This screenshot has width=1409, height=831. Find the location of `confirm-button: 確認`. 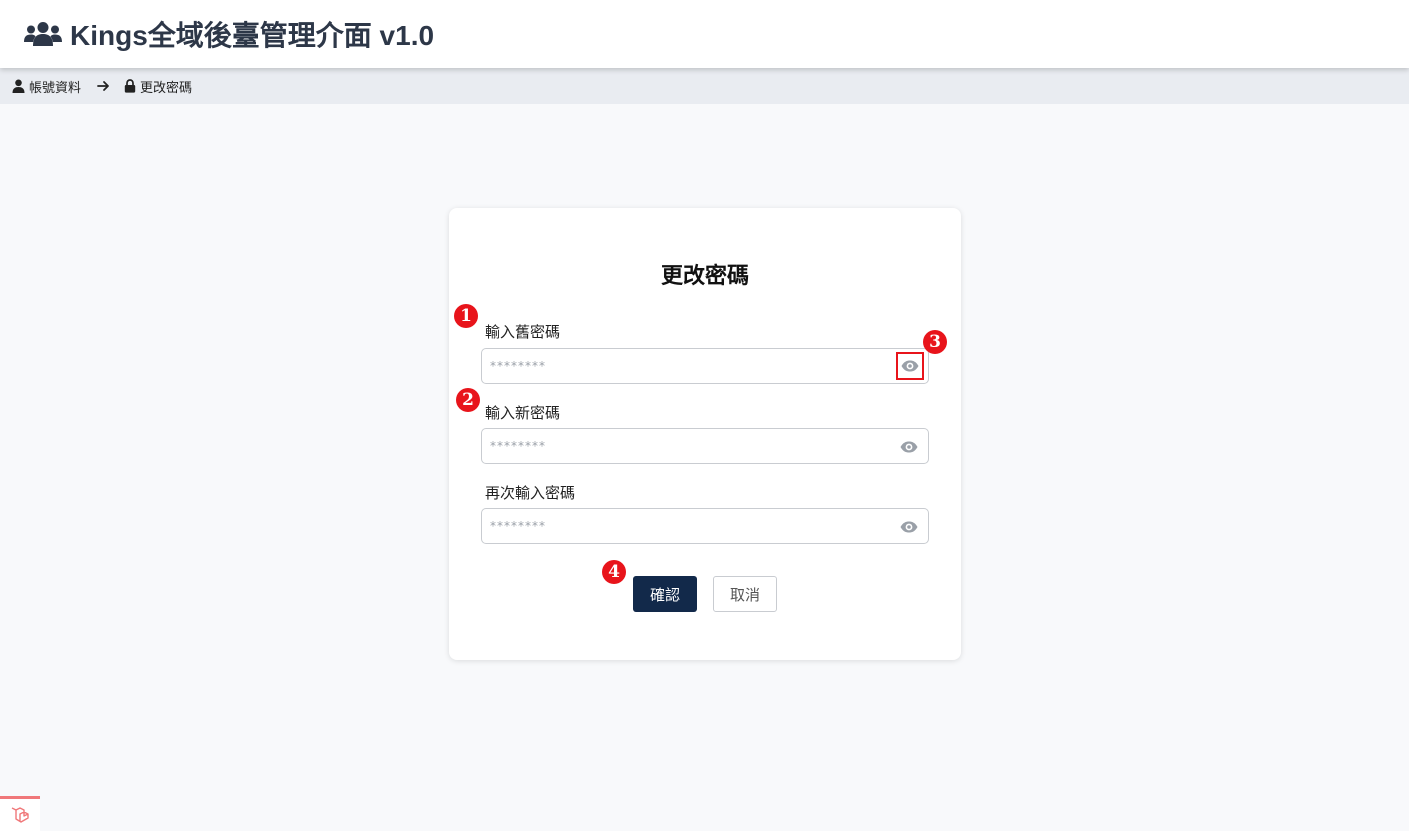

confirm-button: 確認 is located at coordinates (665, 594).